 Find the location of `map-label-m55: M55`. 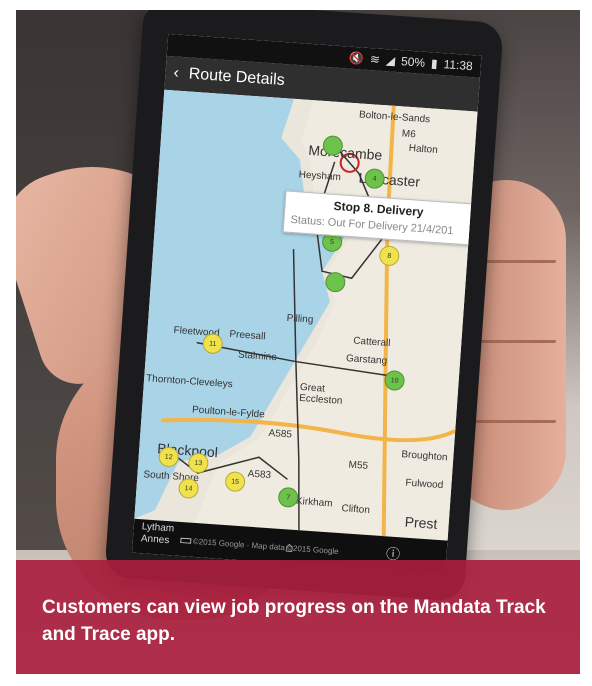

map-label-m55: M55 is located at coordinates (358, 465).